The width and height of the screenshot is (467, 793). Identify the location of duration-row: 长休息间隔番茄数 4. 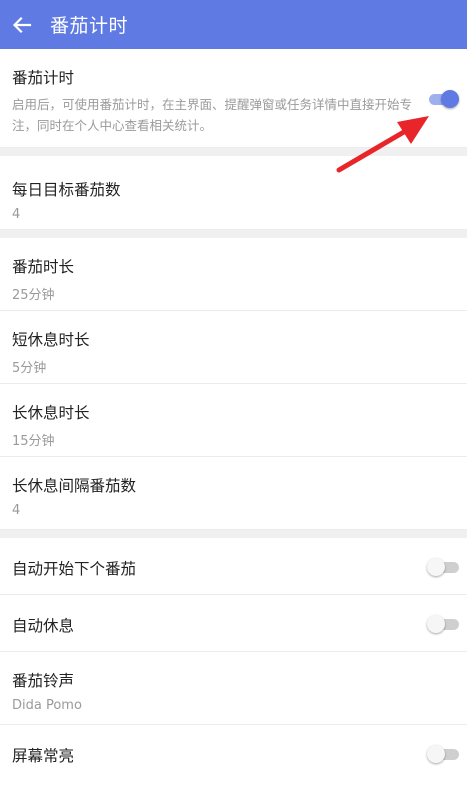
(233, 493).